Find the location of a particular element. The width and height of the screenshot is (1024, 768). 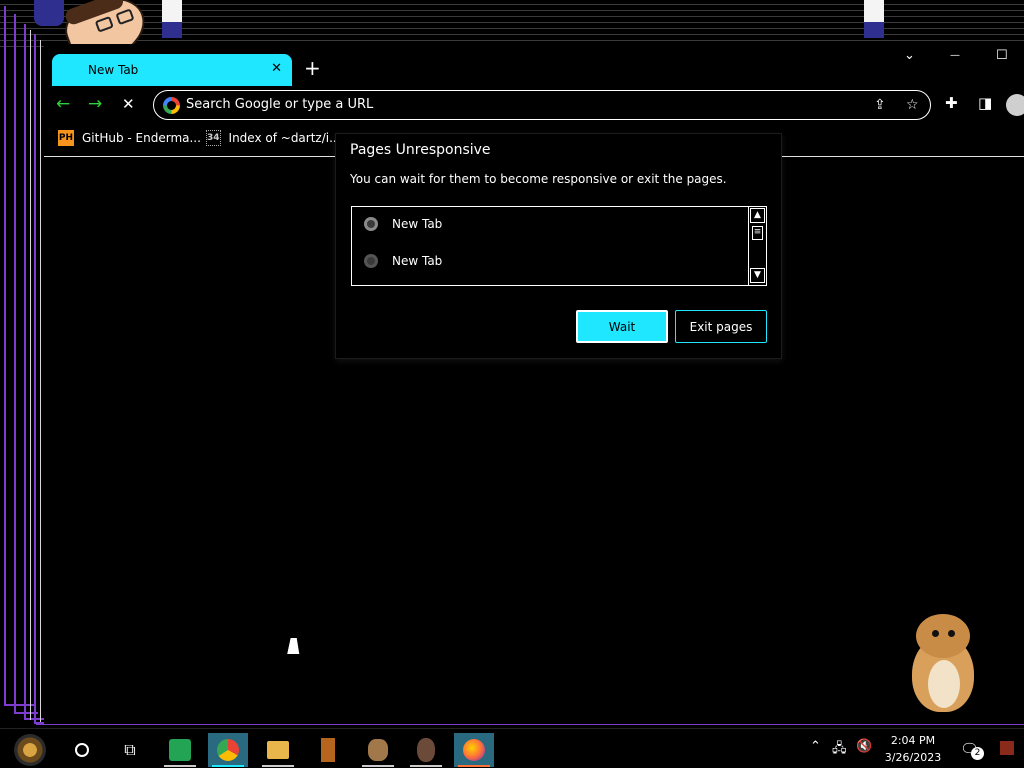

volume-muted-icon: 🔇 is located at coordinates (864, 746).